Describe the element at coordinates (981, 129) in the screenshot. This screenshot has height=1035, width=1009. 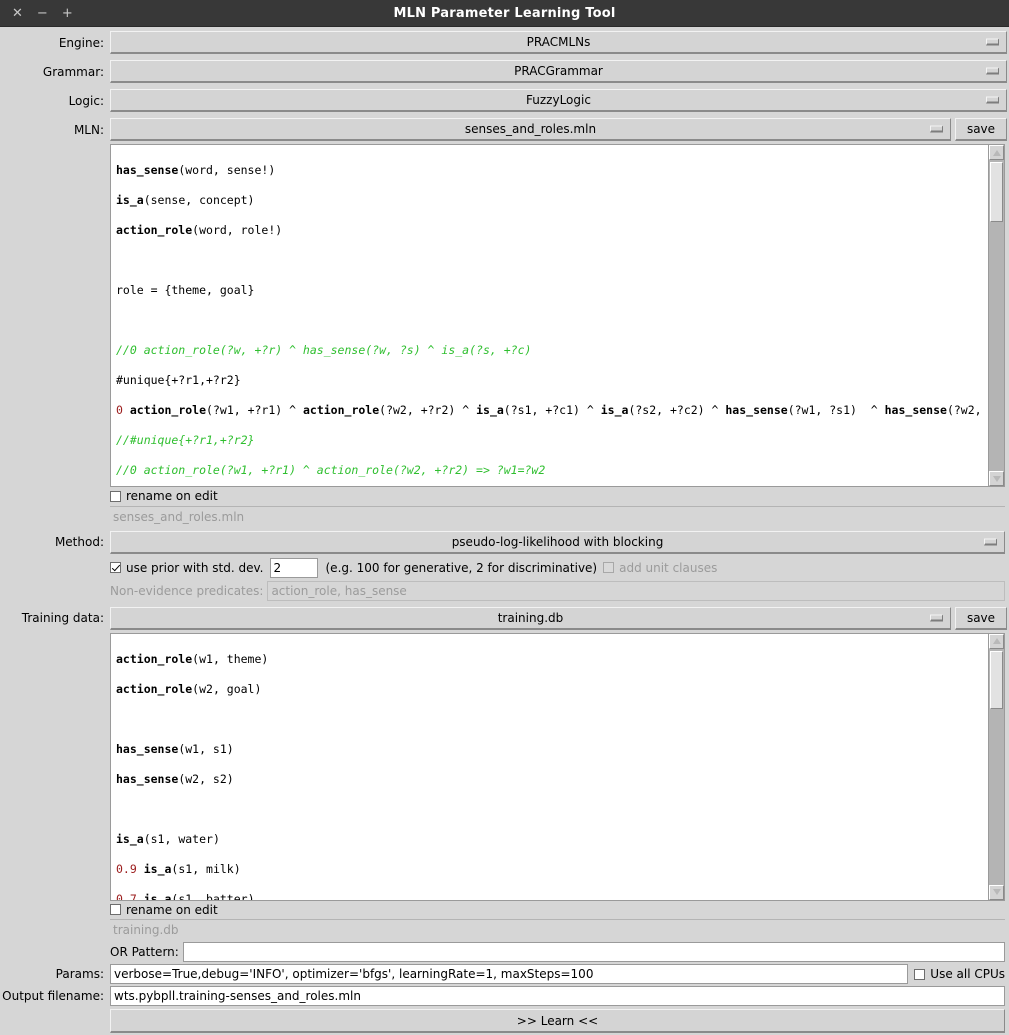
I see `mln-save-button: save` at that location.